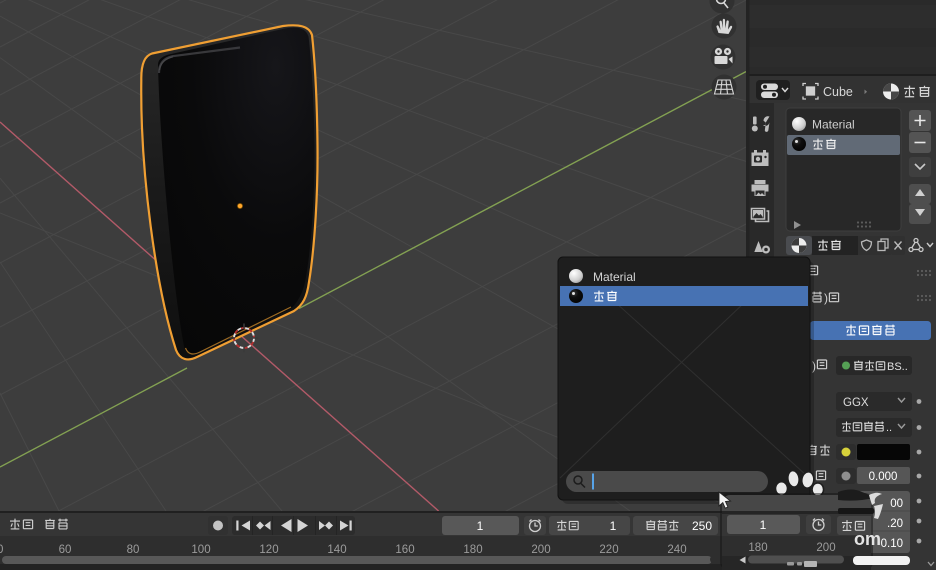 The height and width of the screenshot is (570, 936). Describe the element at coordinates (895, 524) in the screenshot. I see `svg-text: .20` at that location.